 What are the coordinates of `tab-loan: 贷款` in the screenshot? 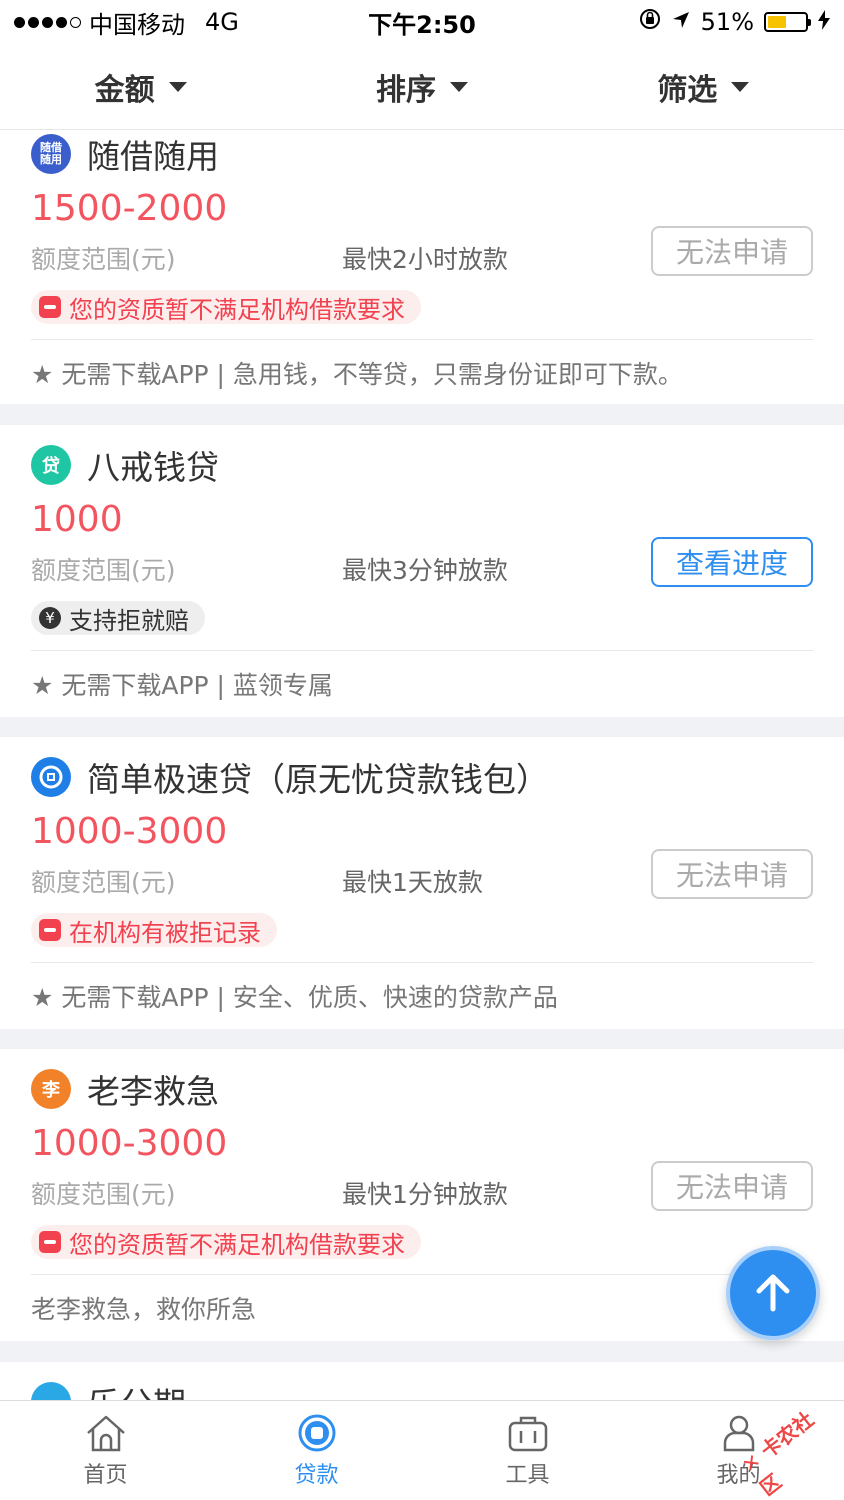 It's located at (316, 1450).